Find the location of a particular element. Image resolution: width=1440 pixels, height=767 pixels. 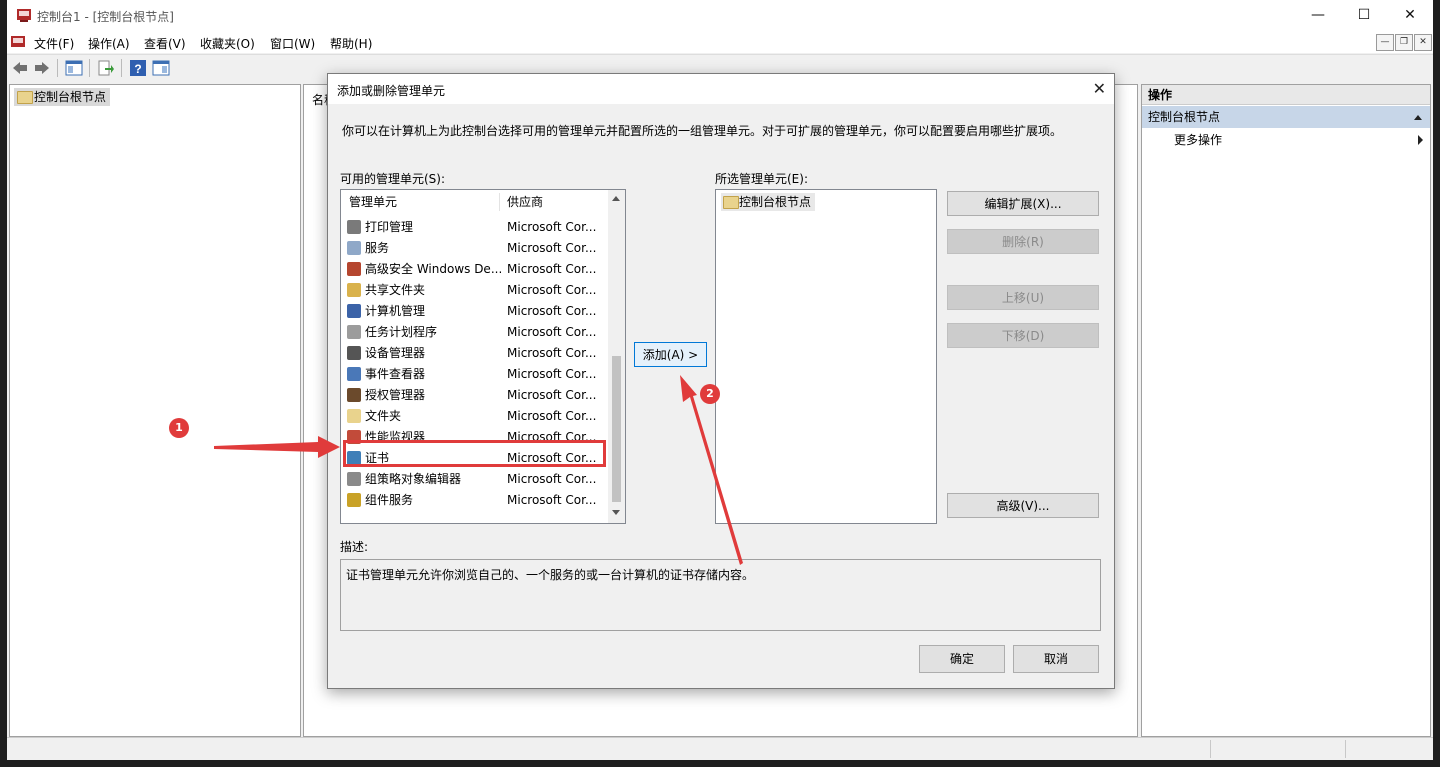

step-2-badge: 2 is located at coordinates (710, 394).